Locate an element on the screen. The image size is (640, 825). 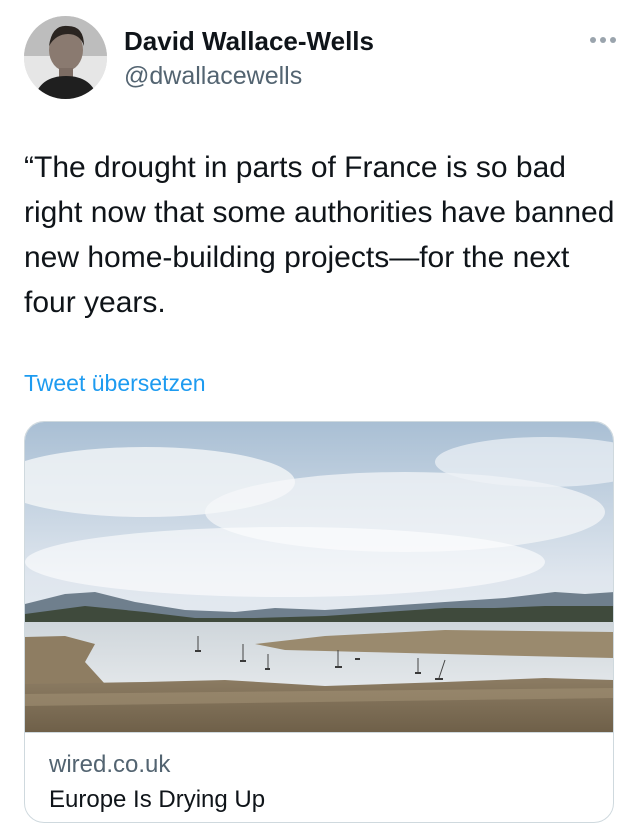
author-name: David Wallace-Wells is located at coordinates (249, 41).